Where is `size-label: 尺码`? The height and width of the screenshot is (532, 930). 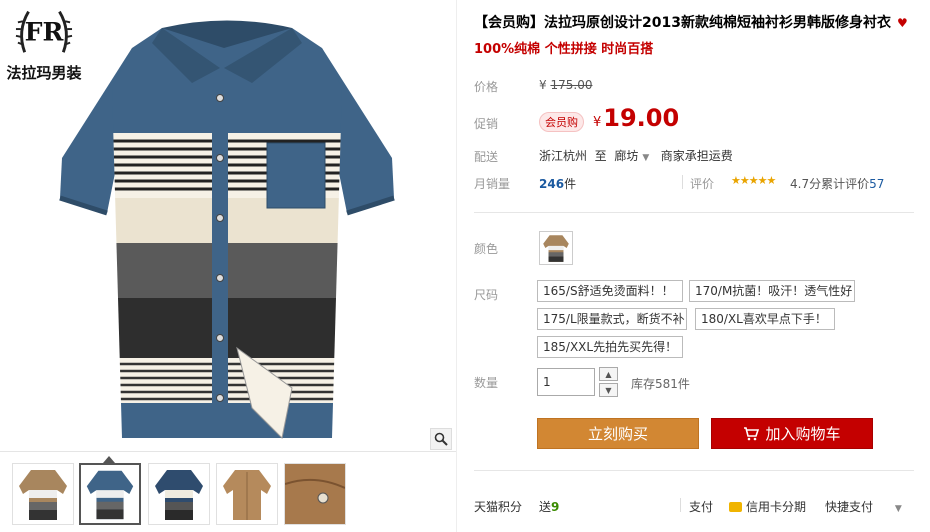 size-label: 尺码 is located at coordinates (486, 295).